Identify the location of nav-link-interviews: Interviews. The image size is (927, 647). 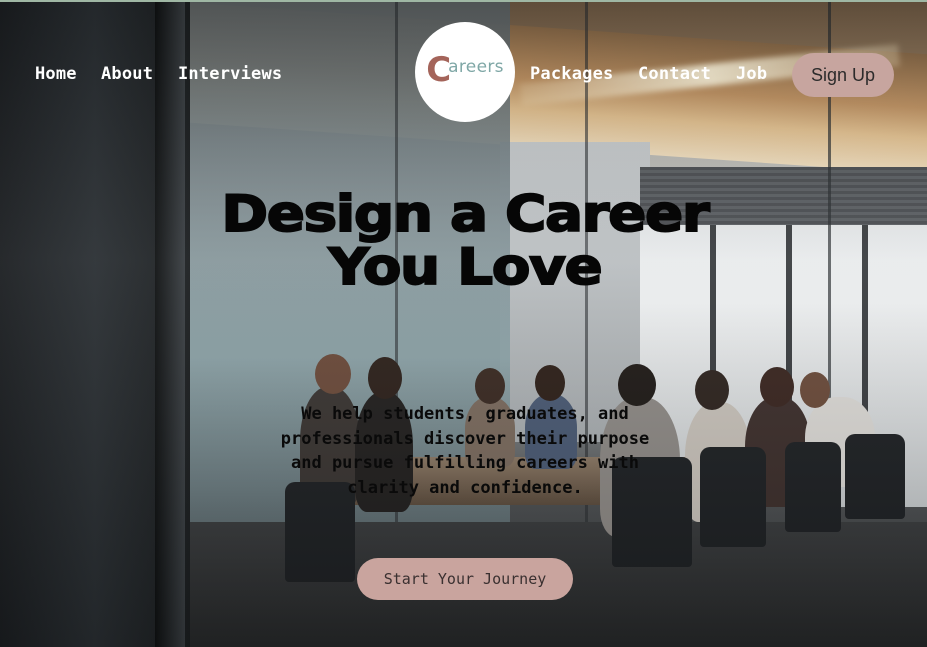
(230, 74).